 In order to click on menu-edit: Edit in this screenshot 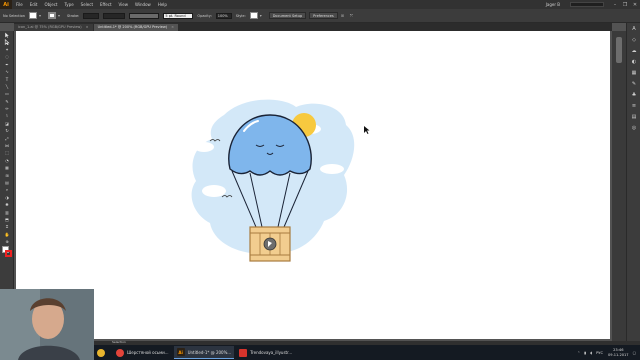, I will do `click(34, 4)`.